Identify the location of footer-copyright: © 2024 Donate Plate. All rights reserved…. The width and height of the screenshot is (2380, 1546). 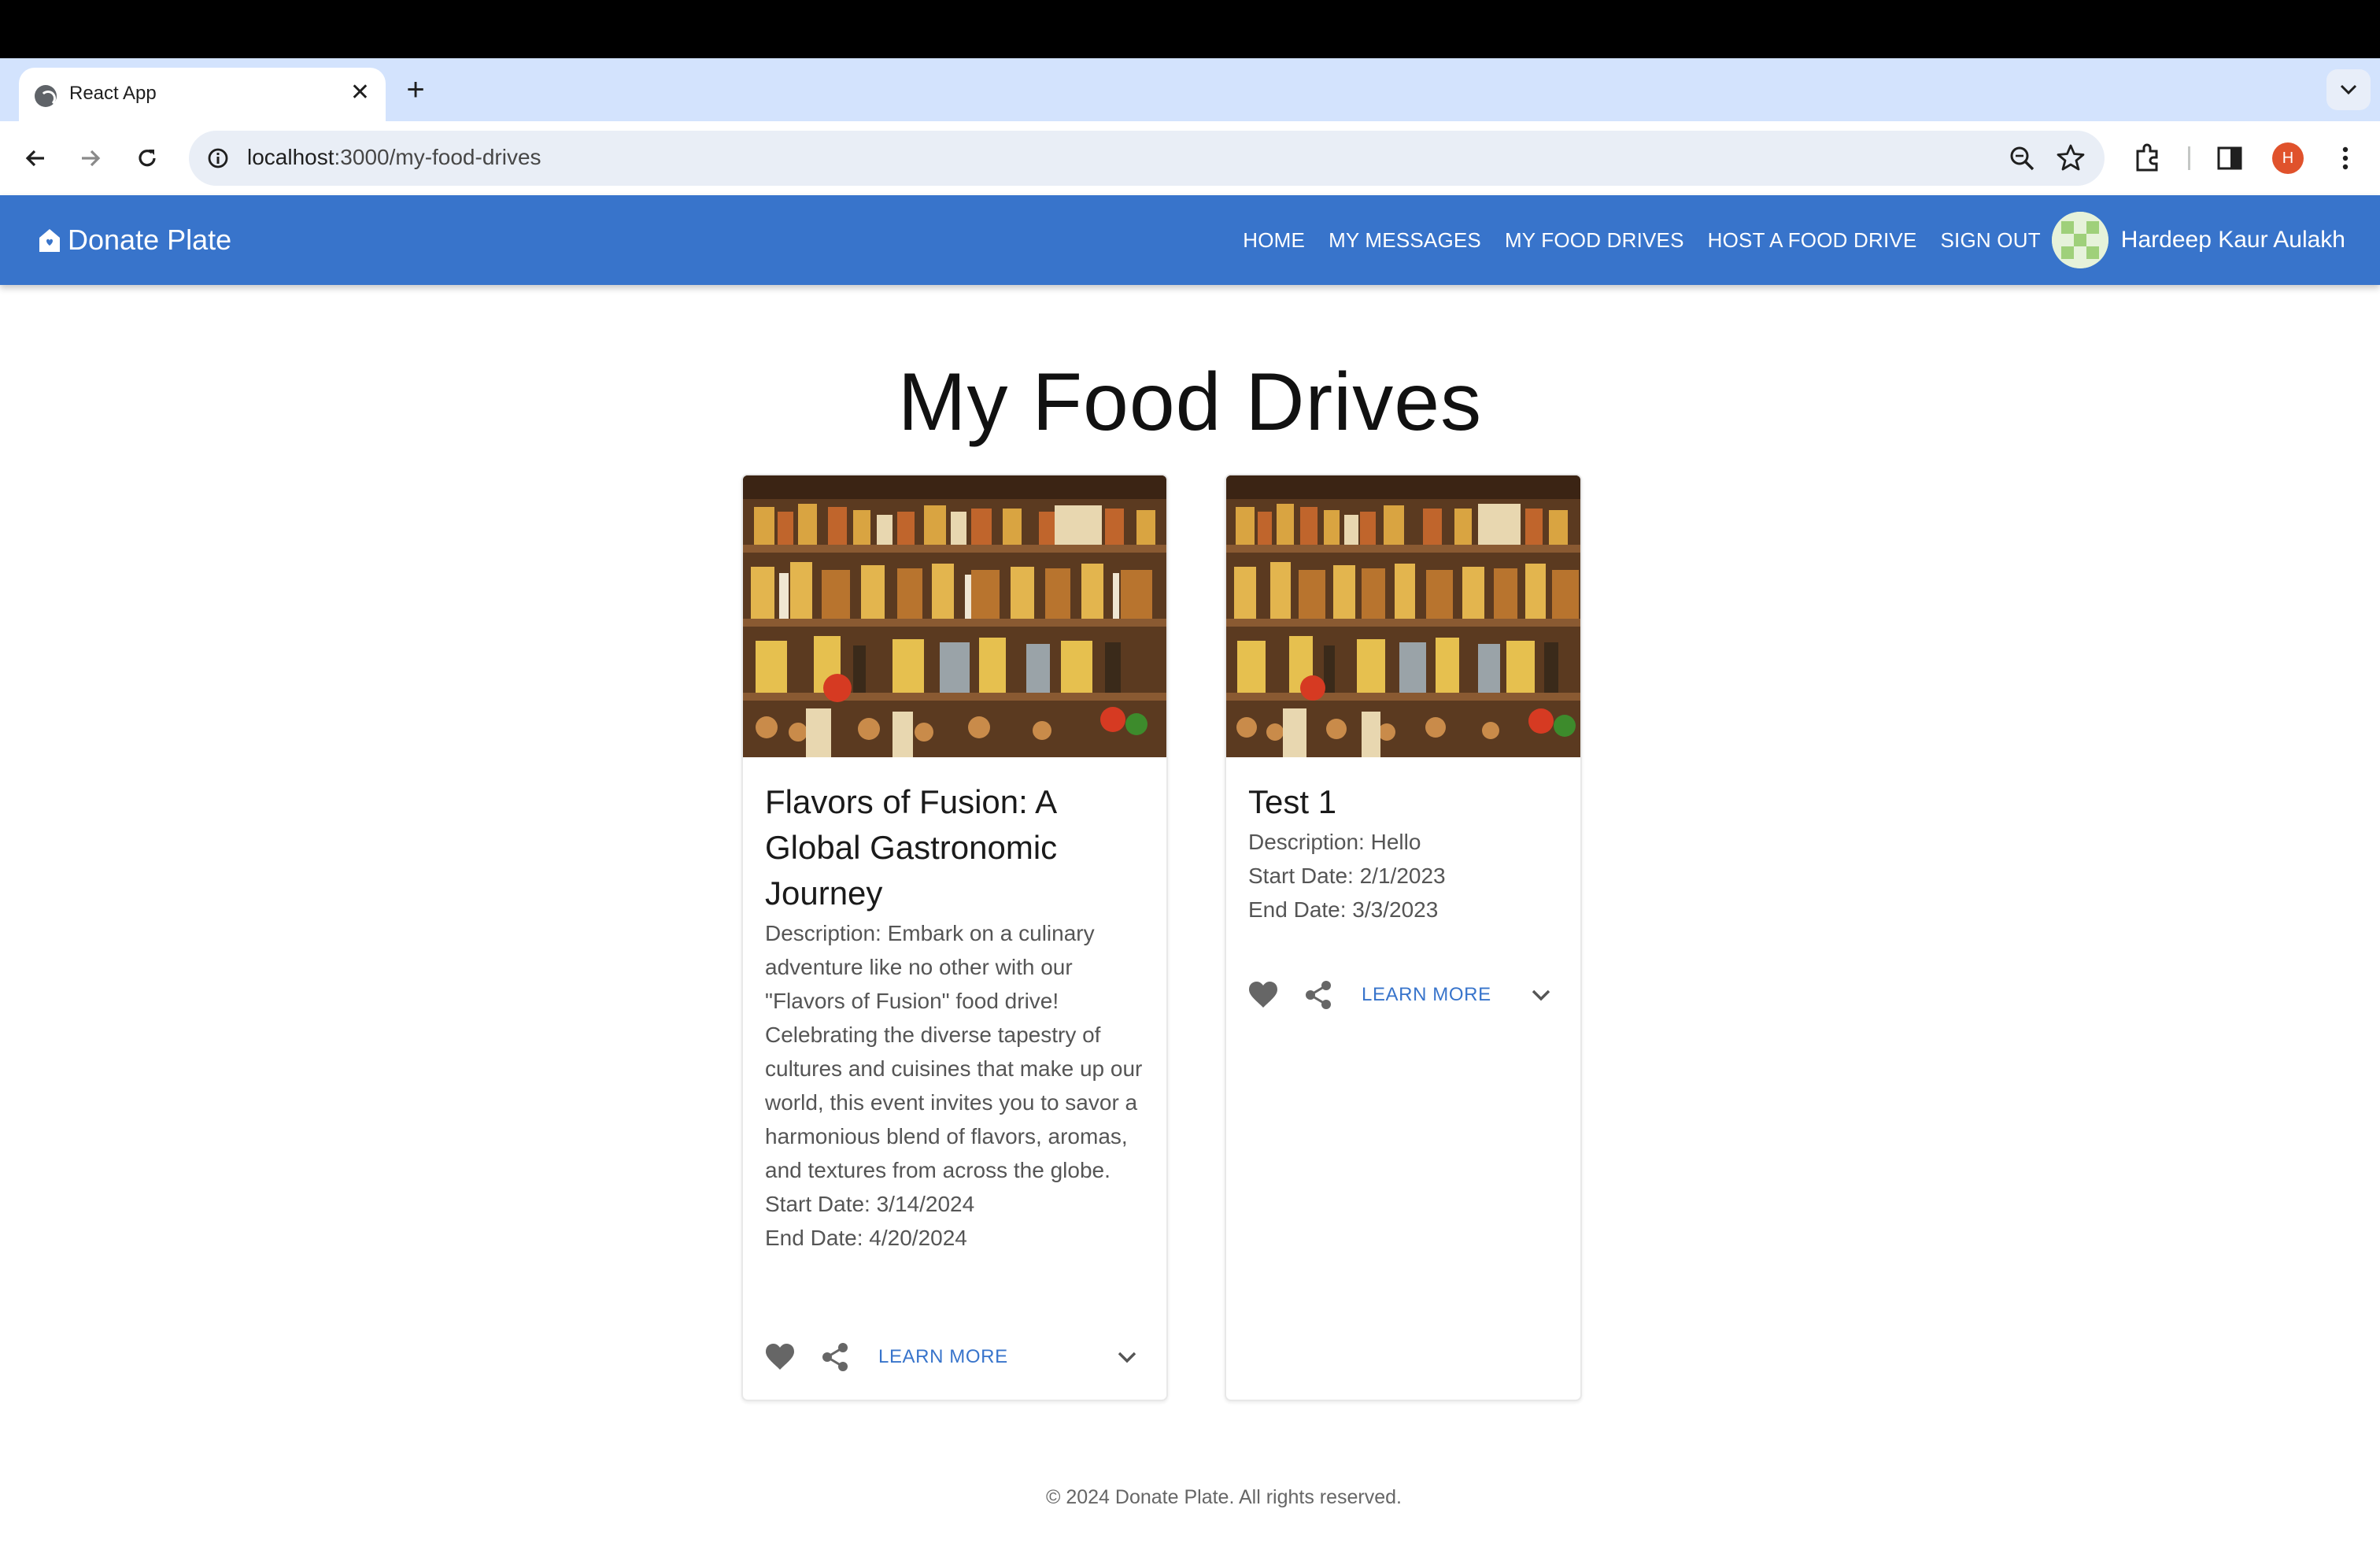
(1223, 1497).